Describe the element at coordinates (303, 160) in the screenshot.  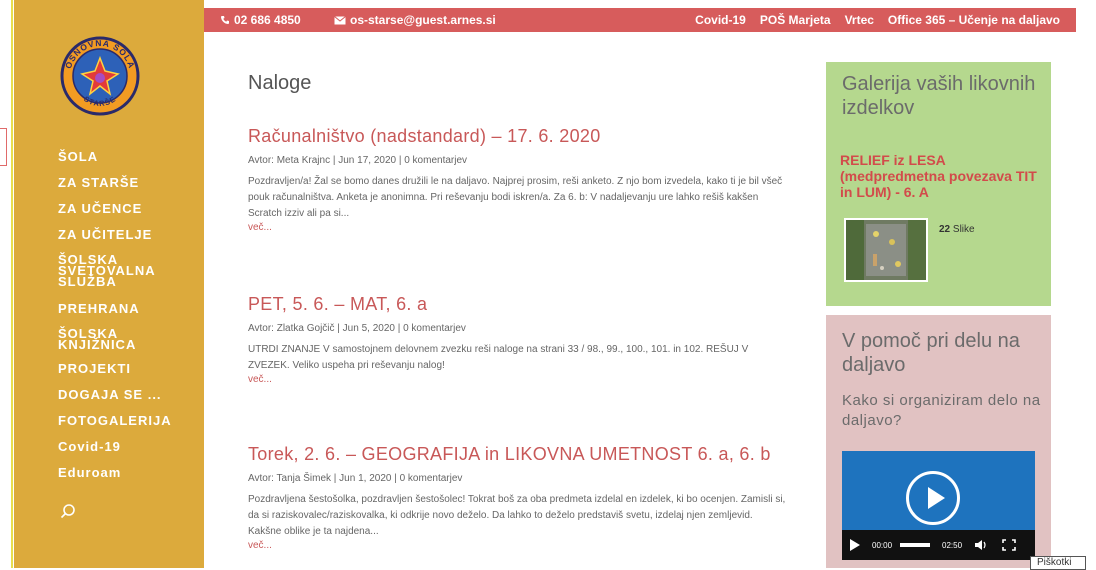
I see `post-author-link: Meta Krajnc` at that location.